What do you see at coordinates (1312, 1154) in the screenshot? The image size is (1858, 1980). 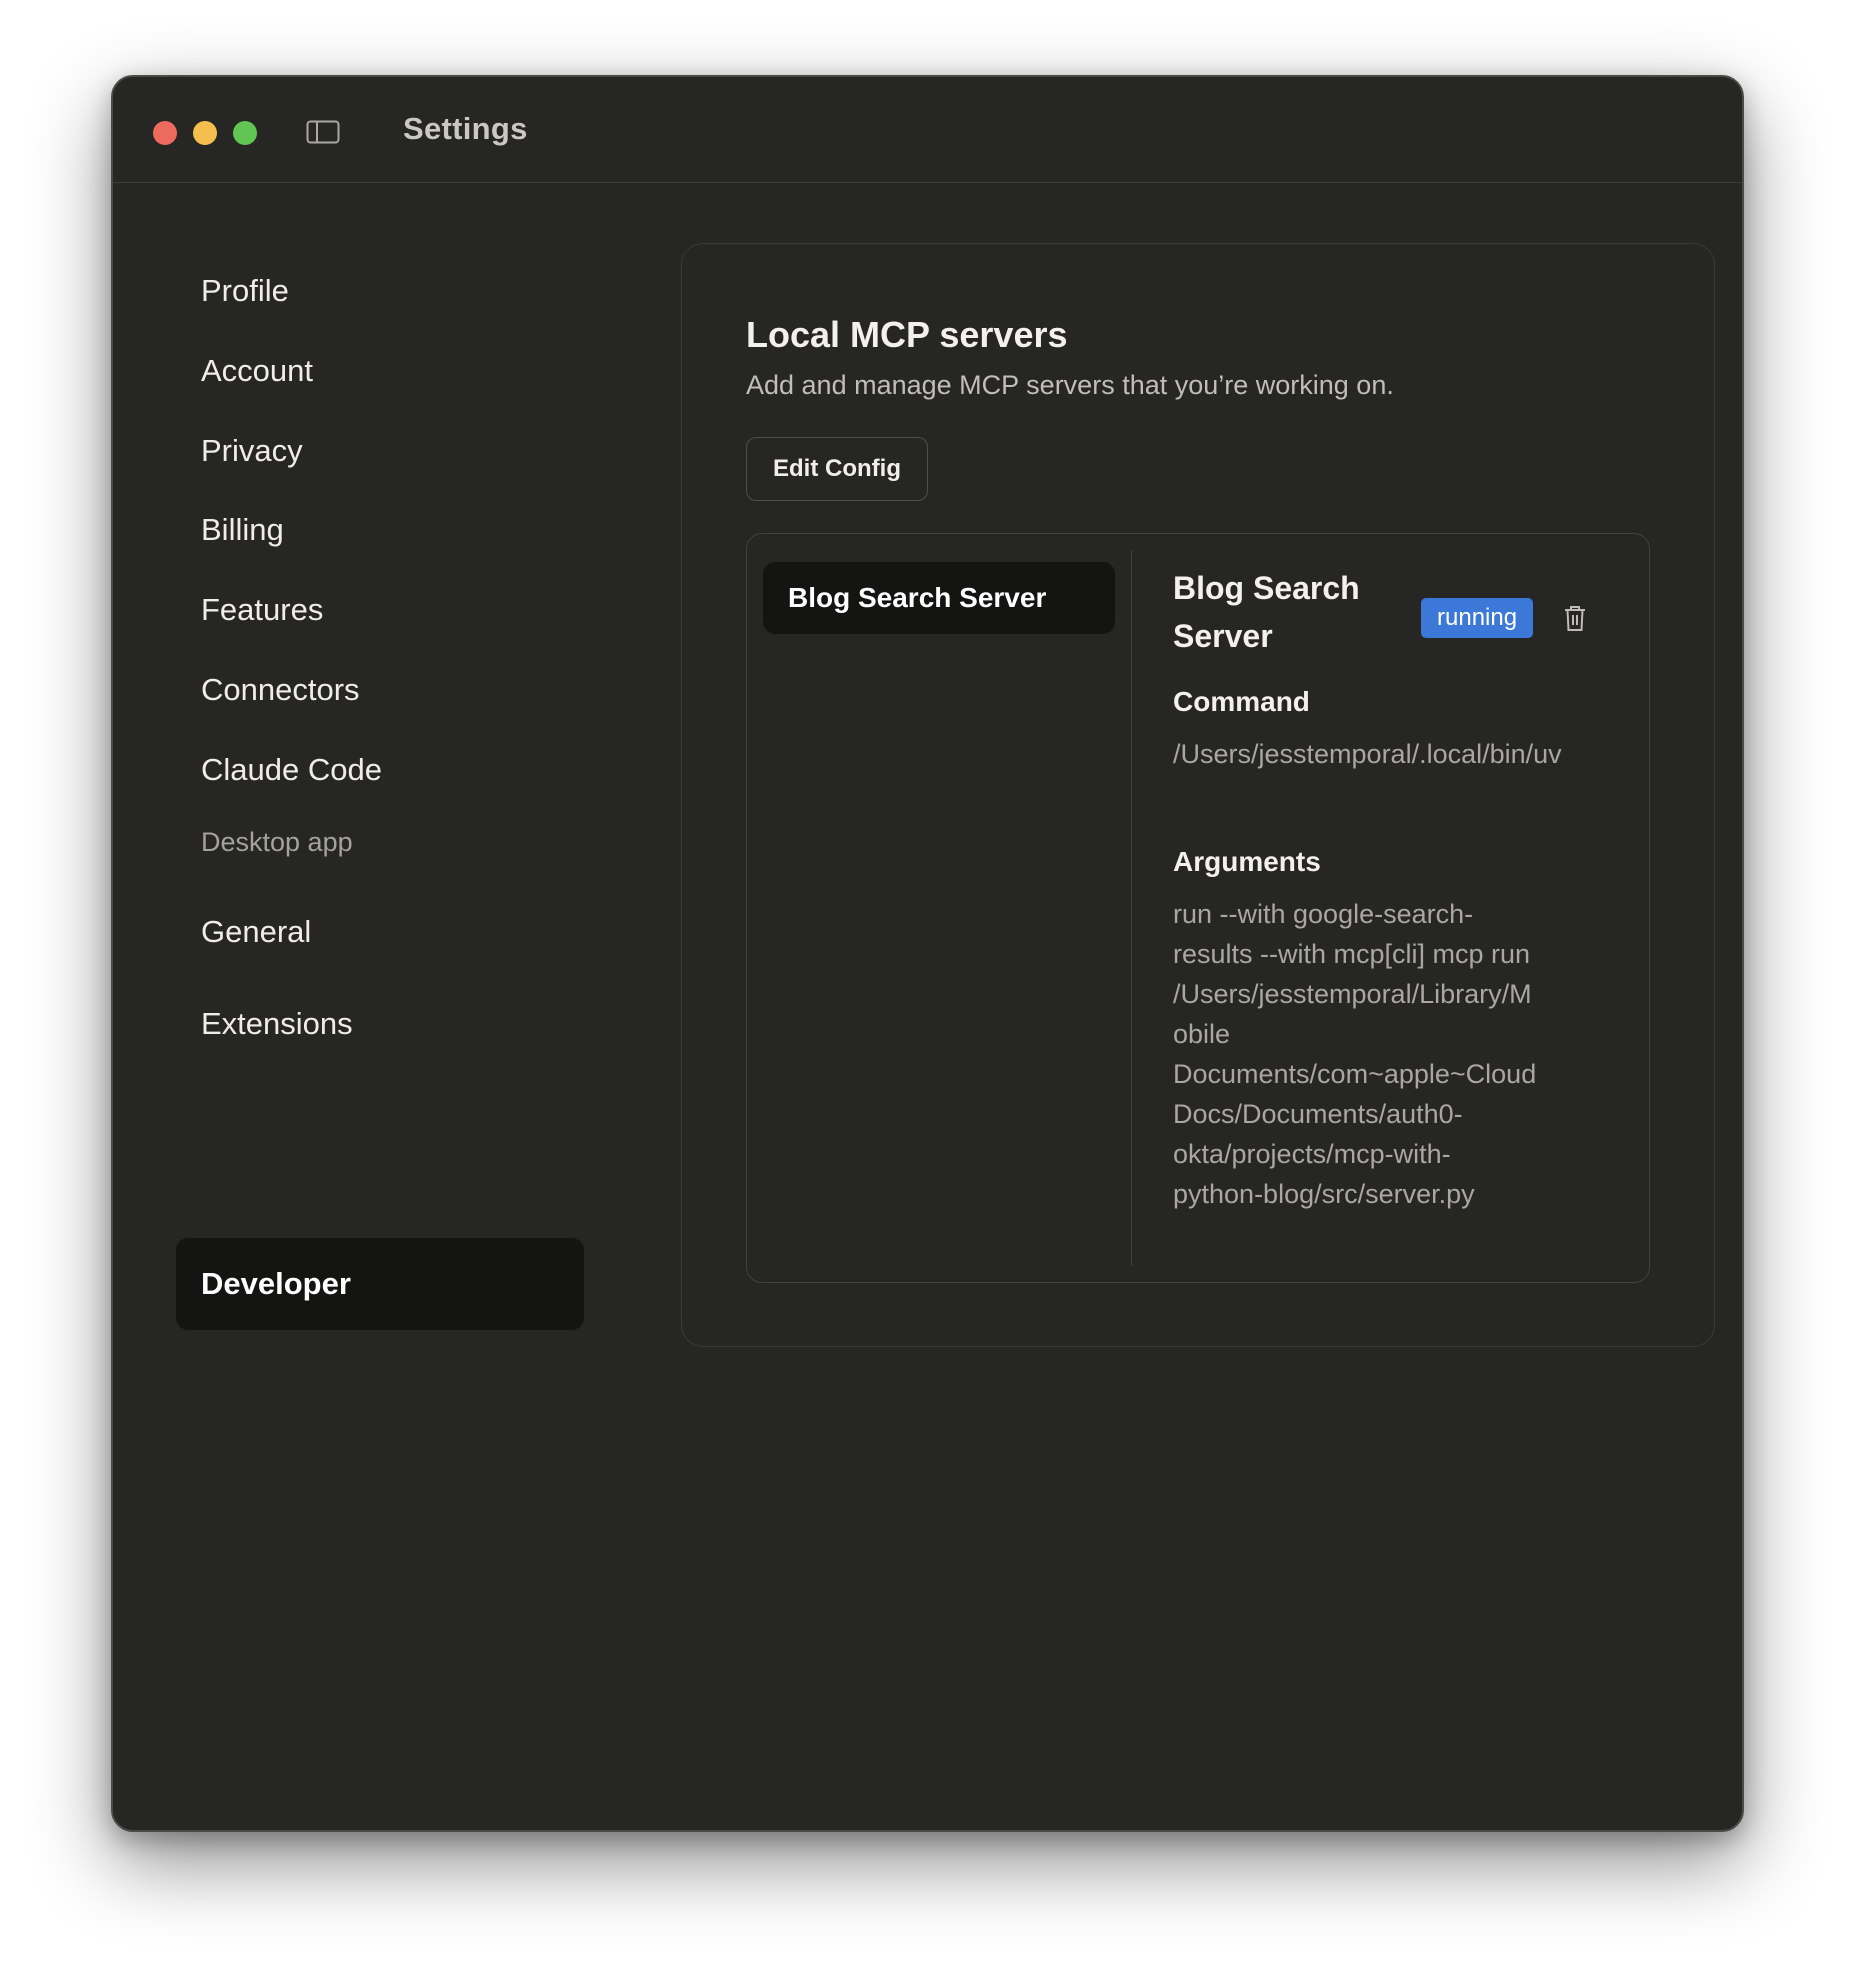 I see `arguments-line: okta/projects/mcp-with-` at bounding box center [1312, 1154].